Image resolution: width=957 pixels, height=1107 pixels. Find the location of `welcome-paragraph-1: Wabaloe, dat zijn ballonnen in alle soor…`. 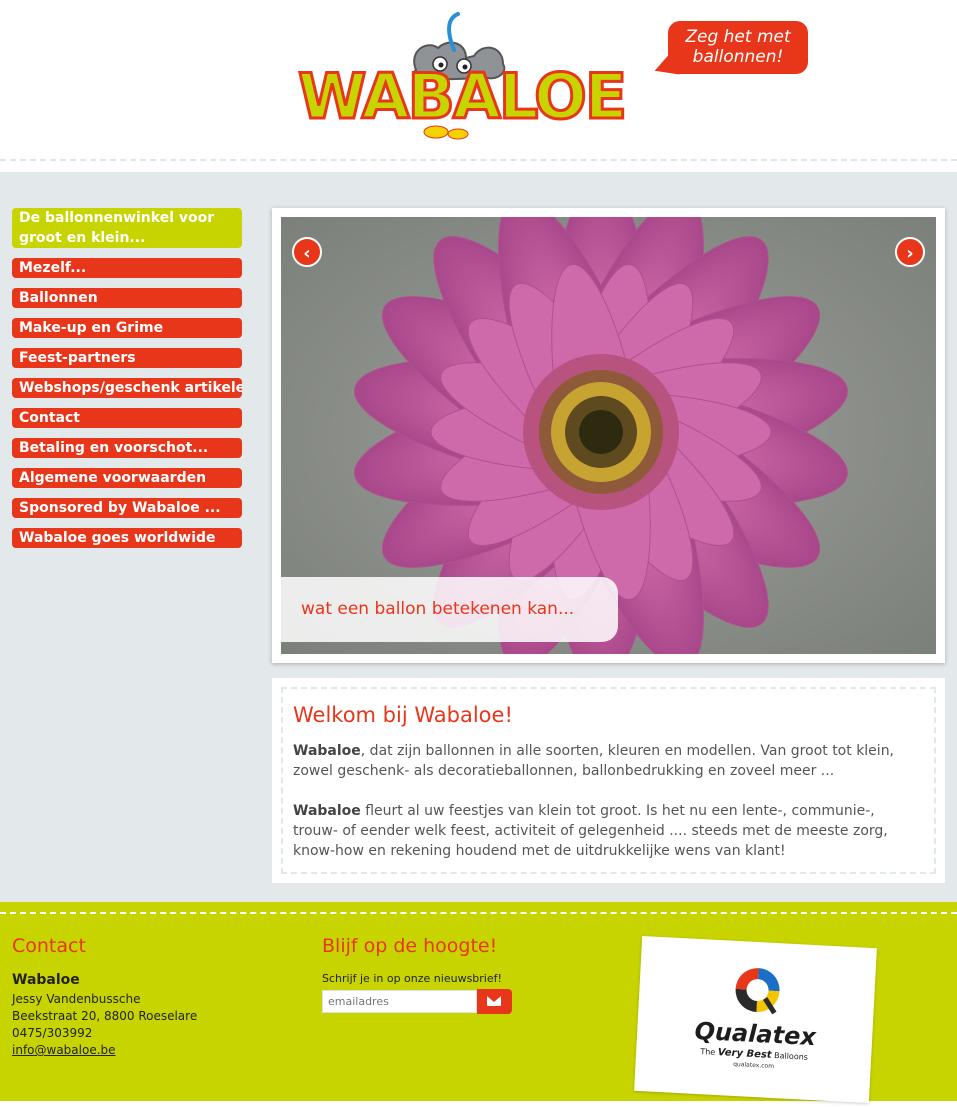

welcome-paragraph-1: Wabaloe, dat zijn ballonnen in alle soor… is located at coordinates (608, 761).